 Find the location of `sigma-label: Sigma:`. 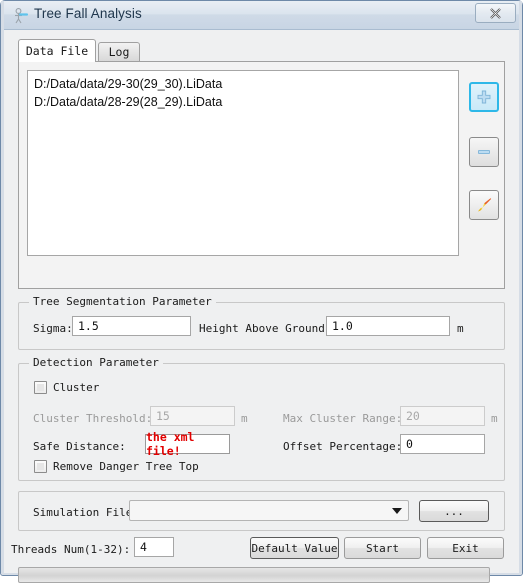

sigma-label: Sigma: is located at coordinates (53, 328).